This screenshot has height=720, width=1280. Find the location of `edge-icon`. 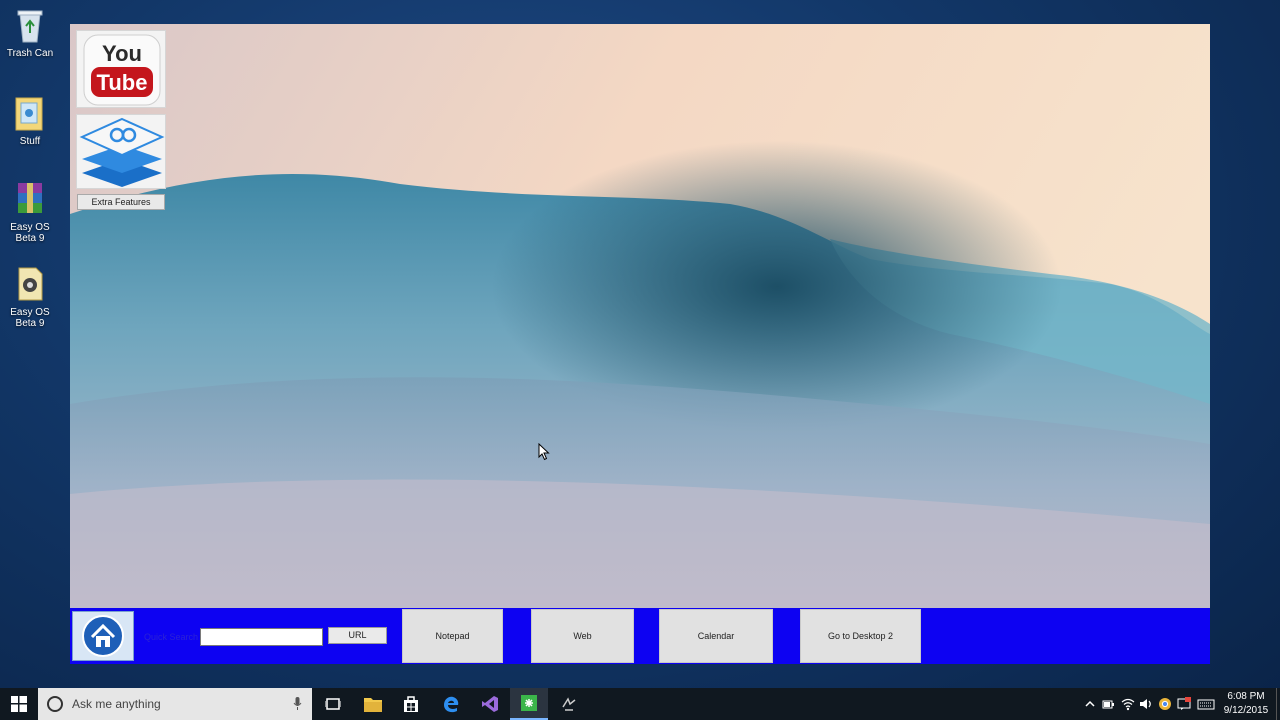

edge-icon is located at coordinates (451, 704).